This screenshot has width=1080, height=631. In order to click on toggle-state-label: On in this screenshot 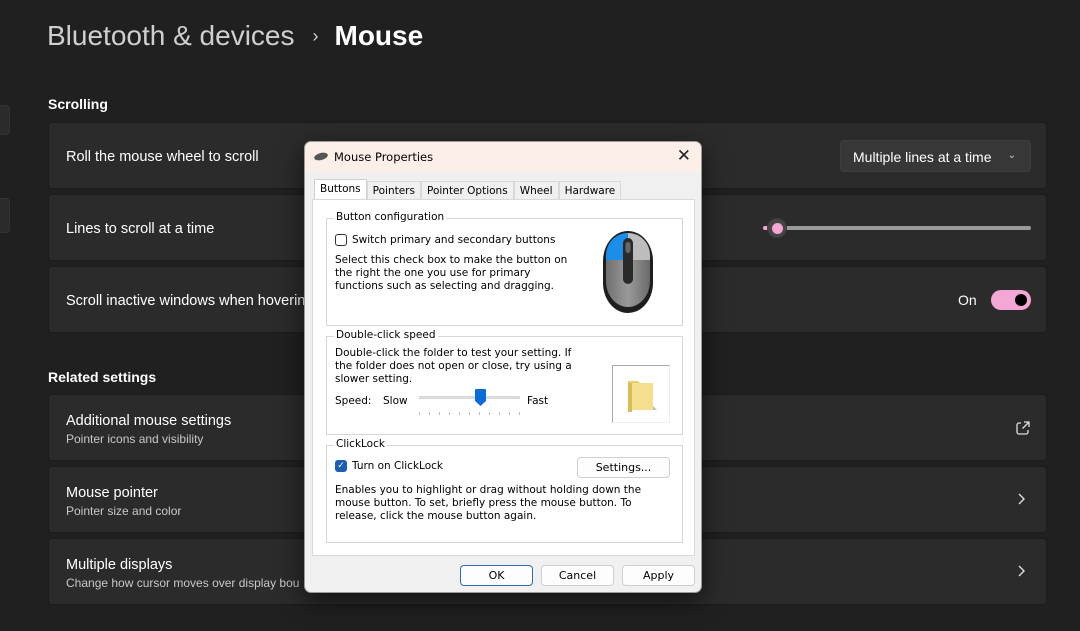, I will do `click(967, 300)`.